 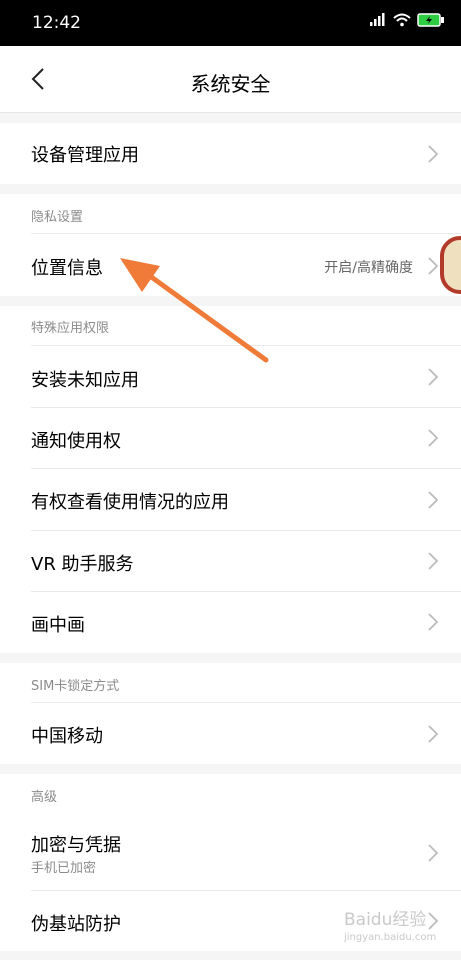 I want to click on device-admin-row: 设备管理应用, so click(x=230, y=153).